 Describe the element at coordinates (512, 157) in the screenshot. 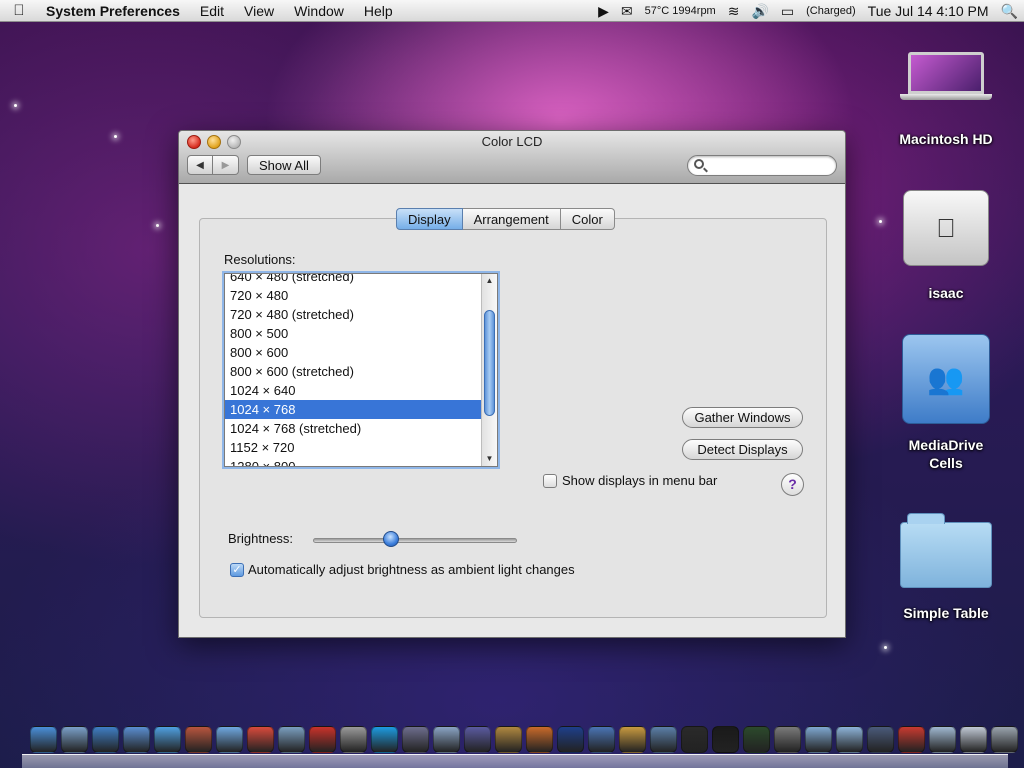

I see `window-toolbar: Color LCD ◀ ▶ Show All` at that location.